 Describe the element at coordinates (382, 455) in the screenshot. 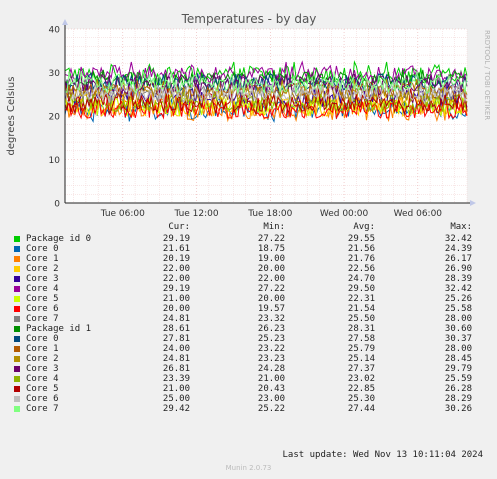

I see `last-update-text: Last update: Wed Nov 13 10:11:04 2024` at that location.